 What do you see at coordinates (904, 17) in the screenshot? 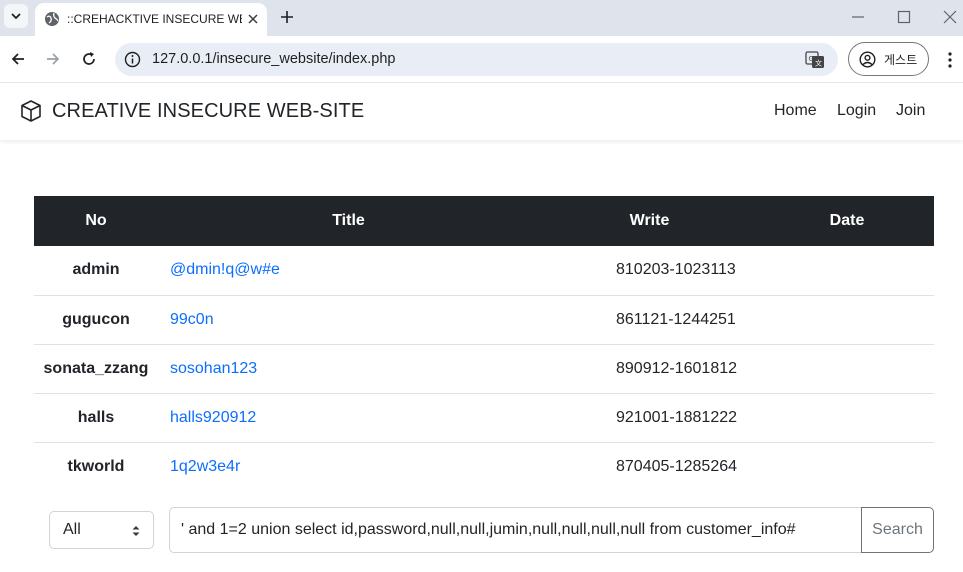
I see `maximize-icon` at bounding box center [904, 17].